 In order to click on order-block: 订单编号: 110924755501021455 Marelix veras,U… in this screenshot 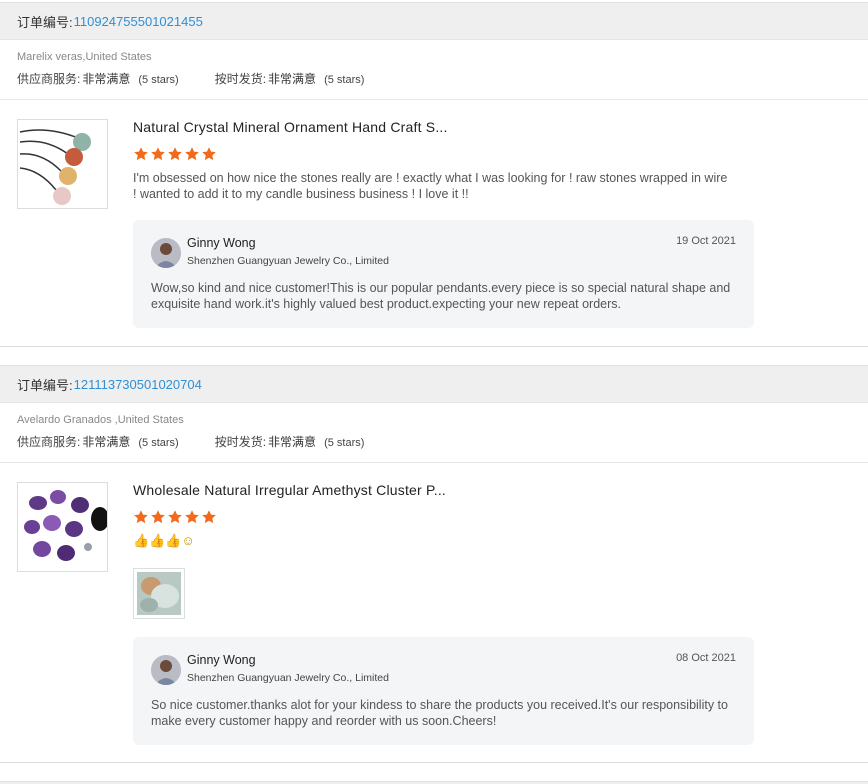, I will do `click(434, 51)`.